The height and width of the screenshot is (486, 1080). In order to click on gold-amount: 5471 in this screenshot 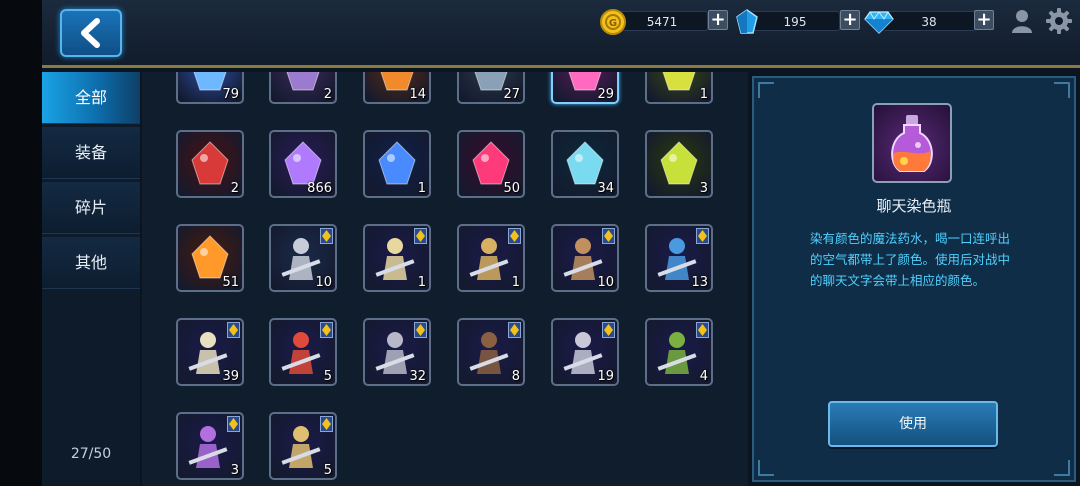, I will do `click(662, 21)`.